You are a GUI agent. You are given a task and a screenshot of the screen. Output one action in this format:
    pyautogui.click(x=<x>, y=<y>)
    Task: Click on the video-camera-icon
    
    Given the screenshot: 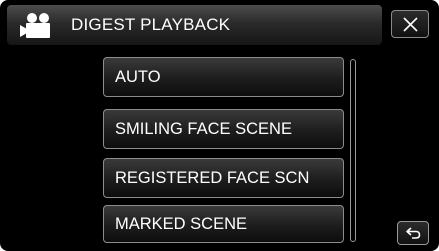 What is the action you would take?
    pyautogui.click(x=35, y=25)
    